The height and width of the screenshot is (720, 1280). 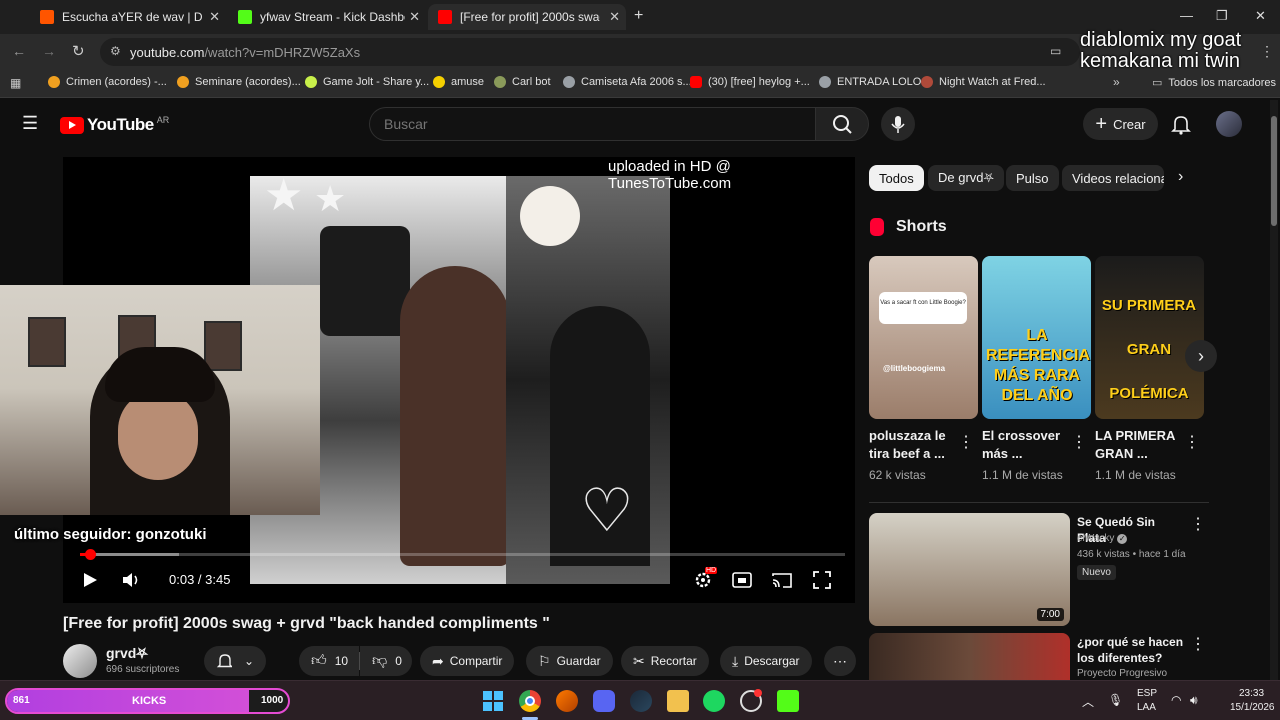 I want to click on close-window-icon: ✕, so click(x=1260, y=16).